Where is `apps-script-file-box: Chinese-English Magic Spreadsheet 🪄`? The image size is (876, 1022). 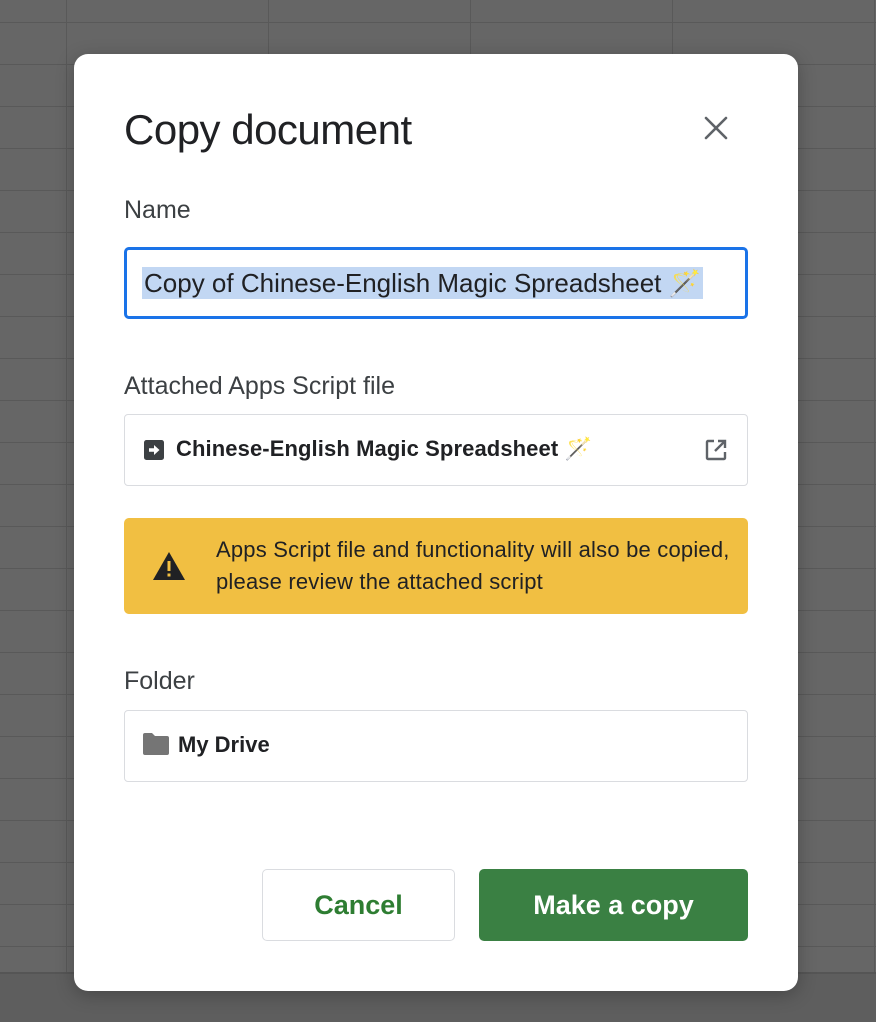
apps-script-file-box: Chinese-English Magic Spreadsheet 🪄 is located at coordinates (436, 450).